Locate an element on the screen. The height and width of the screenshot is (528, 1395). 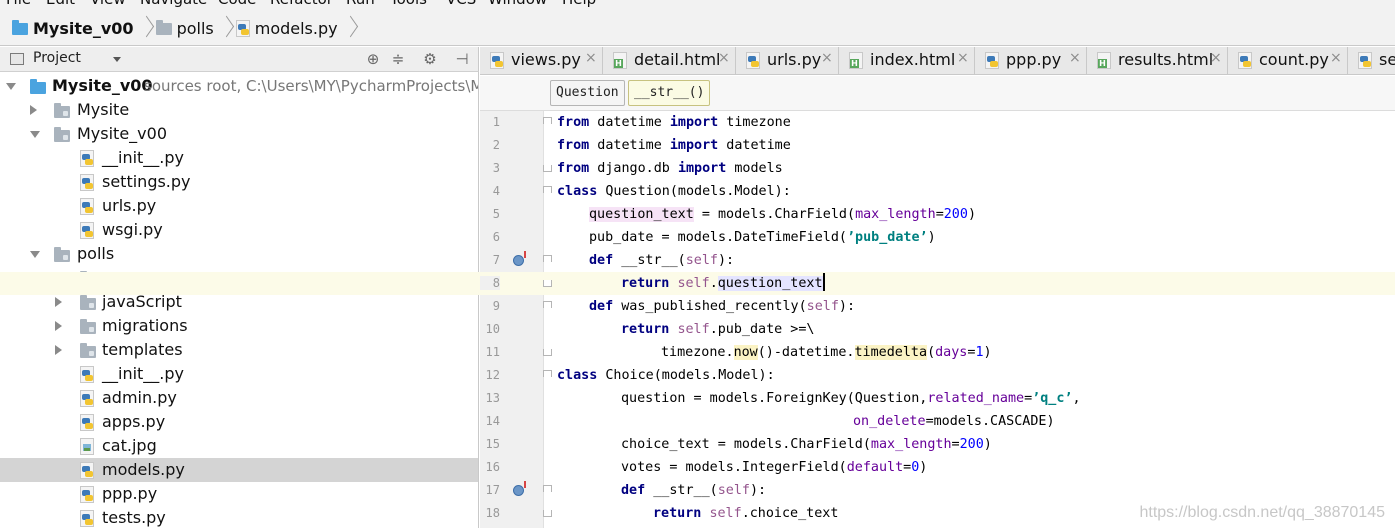
code-line: 7 def __str__(self): is located at coordinates (697, 260).